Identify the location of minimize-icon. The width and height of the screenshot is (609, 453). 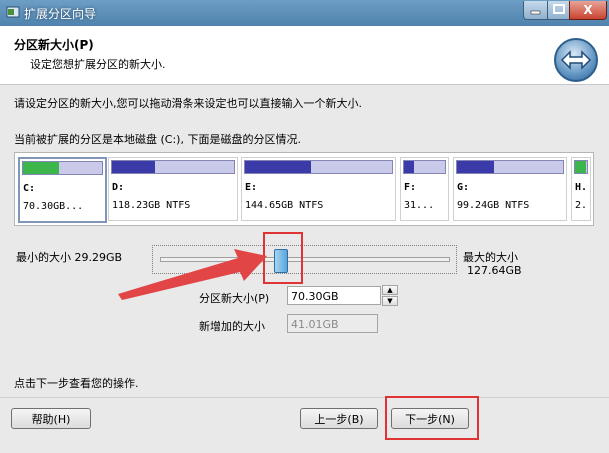
(535, 12).